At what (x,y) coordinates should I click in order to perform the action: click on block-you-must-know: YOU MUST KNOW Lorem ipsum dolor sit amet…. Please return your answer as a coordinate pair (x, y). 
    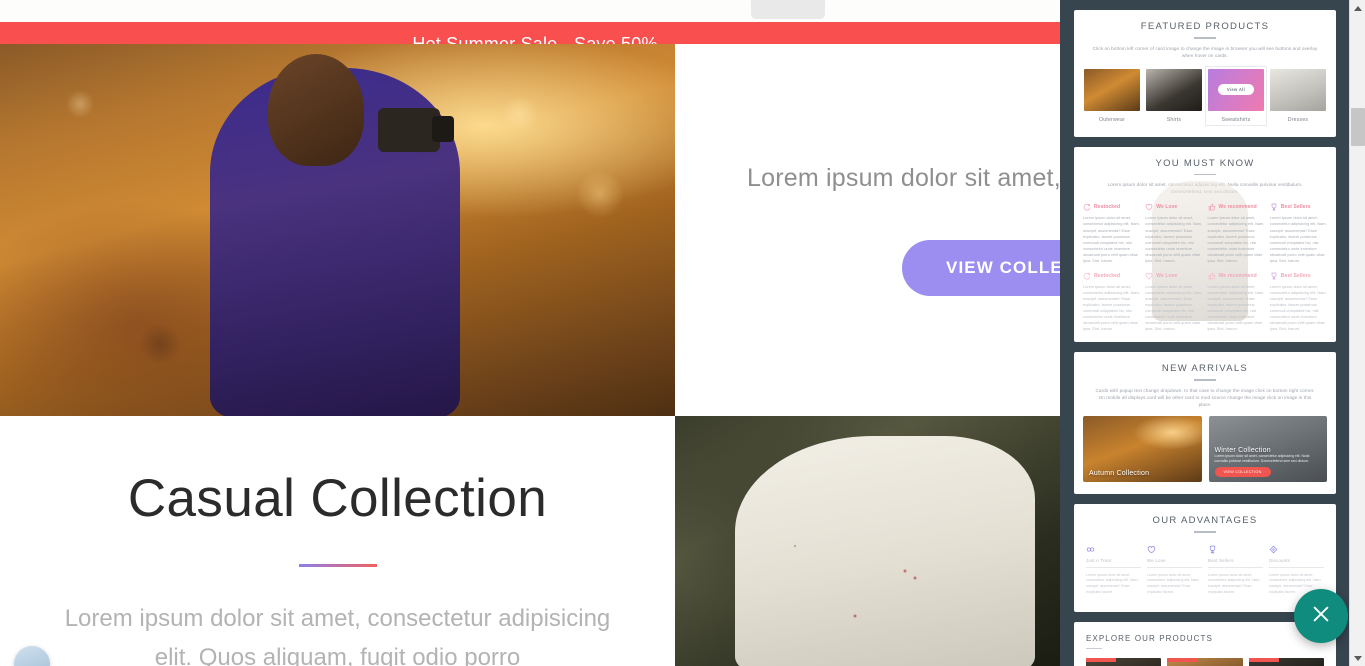
    Looking at the image, I should click on (1205, 244).